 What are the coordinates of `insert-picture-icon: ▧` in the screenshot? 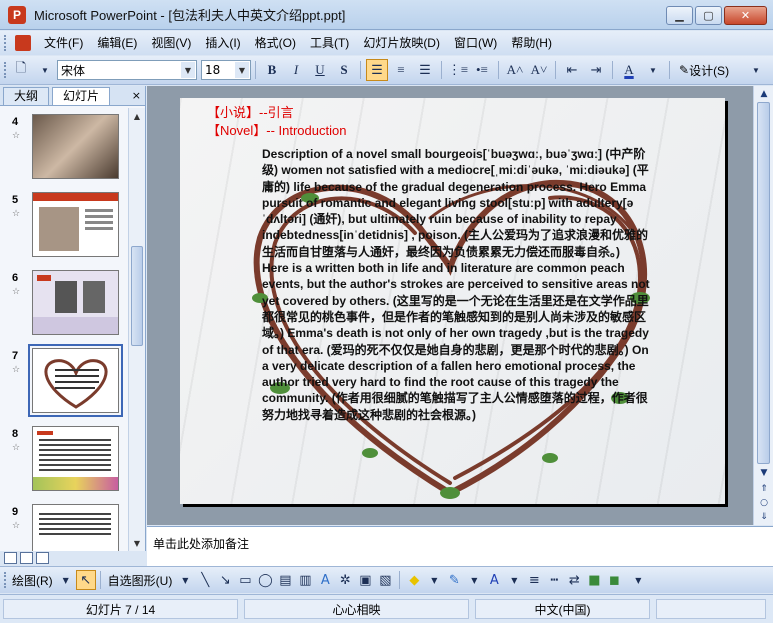 It's located at (385, 580).